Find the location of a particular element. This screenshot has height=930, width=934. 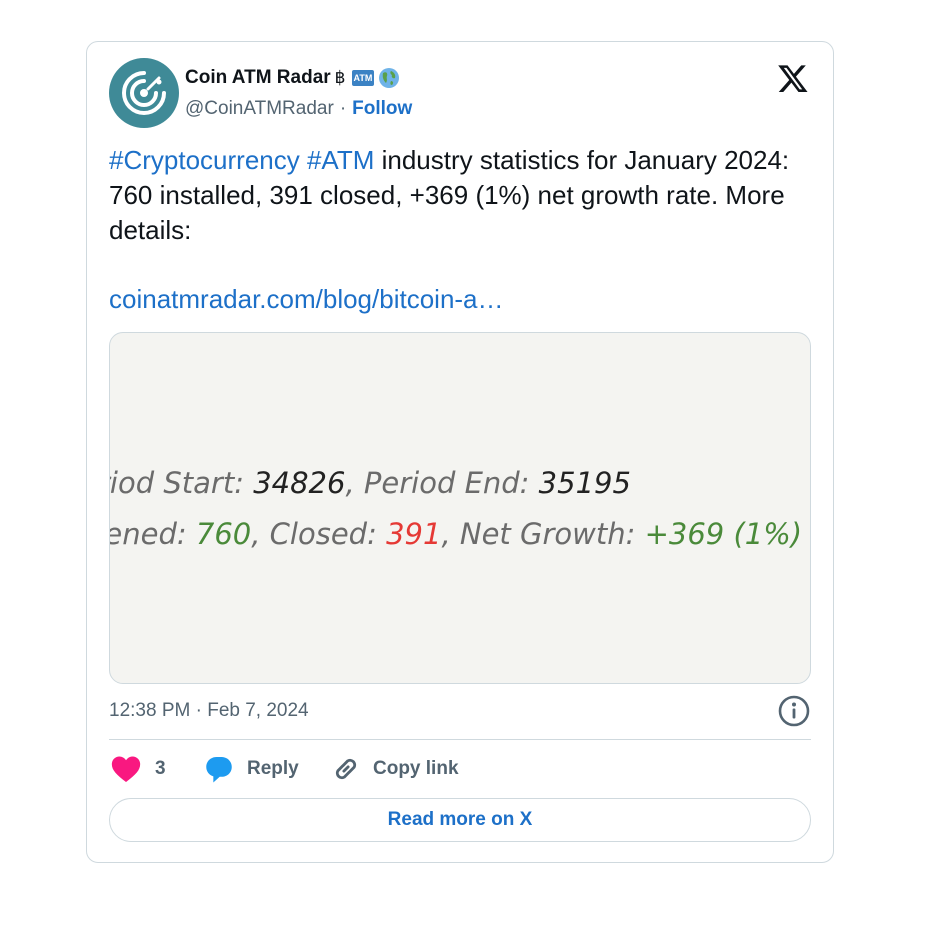

hashtag-atm: #ATM is located at coordinates (340, 160).